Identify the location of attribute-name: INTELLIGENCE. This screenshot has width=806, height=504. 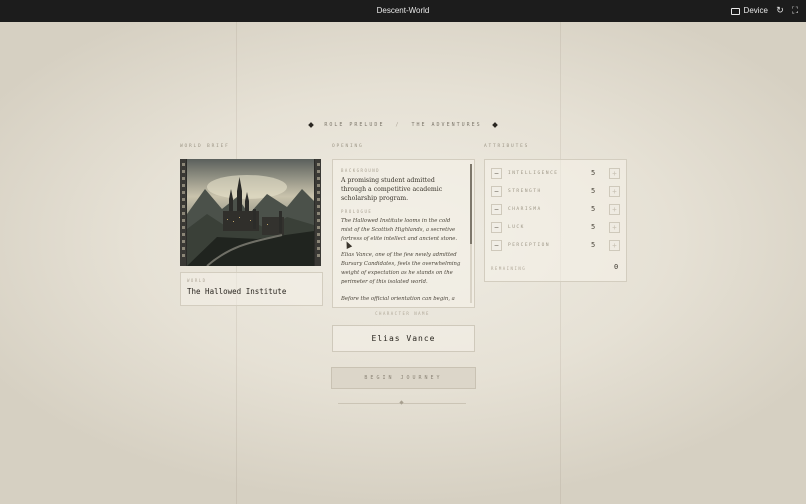
(533, 173).